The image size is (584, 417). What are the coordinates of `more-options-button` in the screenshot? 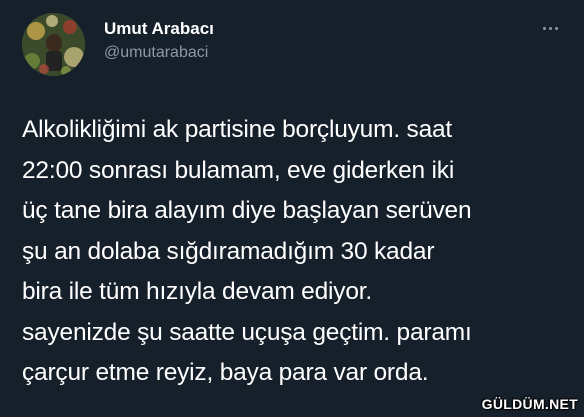 It's located at (550, 28).